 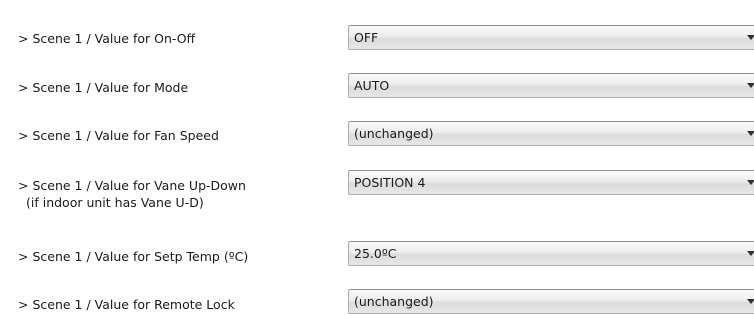 What do you see at coordinates (551, 37) in the screenshot?
I see `on-off-dropdown: OFF` at bounding box center [551, 37].